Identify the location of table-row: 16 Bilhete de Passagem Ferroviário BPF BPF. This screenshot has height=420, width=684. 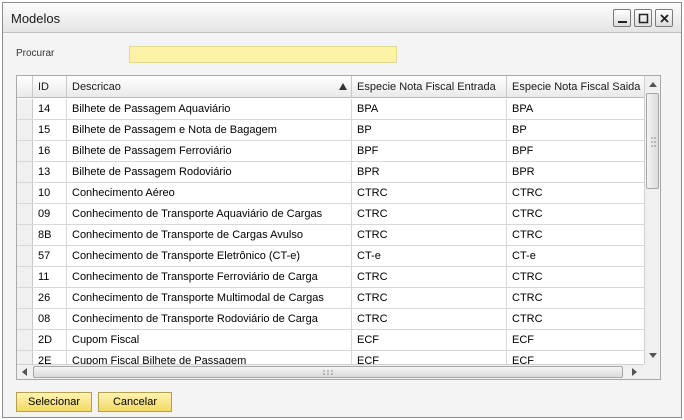
(330, 151).